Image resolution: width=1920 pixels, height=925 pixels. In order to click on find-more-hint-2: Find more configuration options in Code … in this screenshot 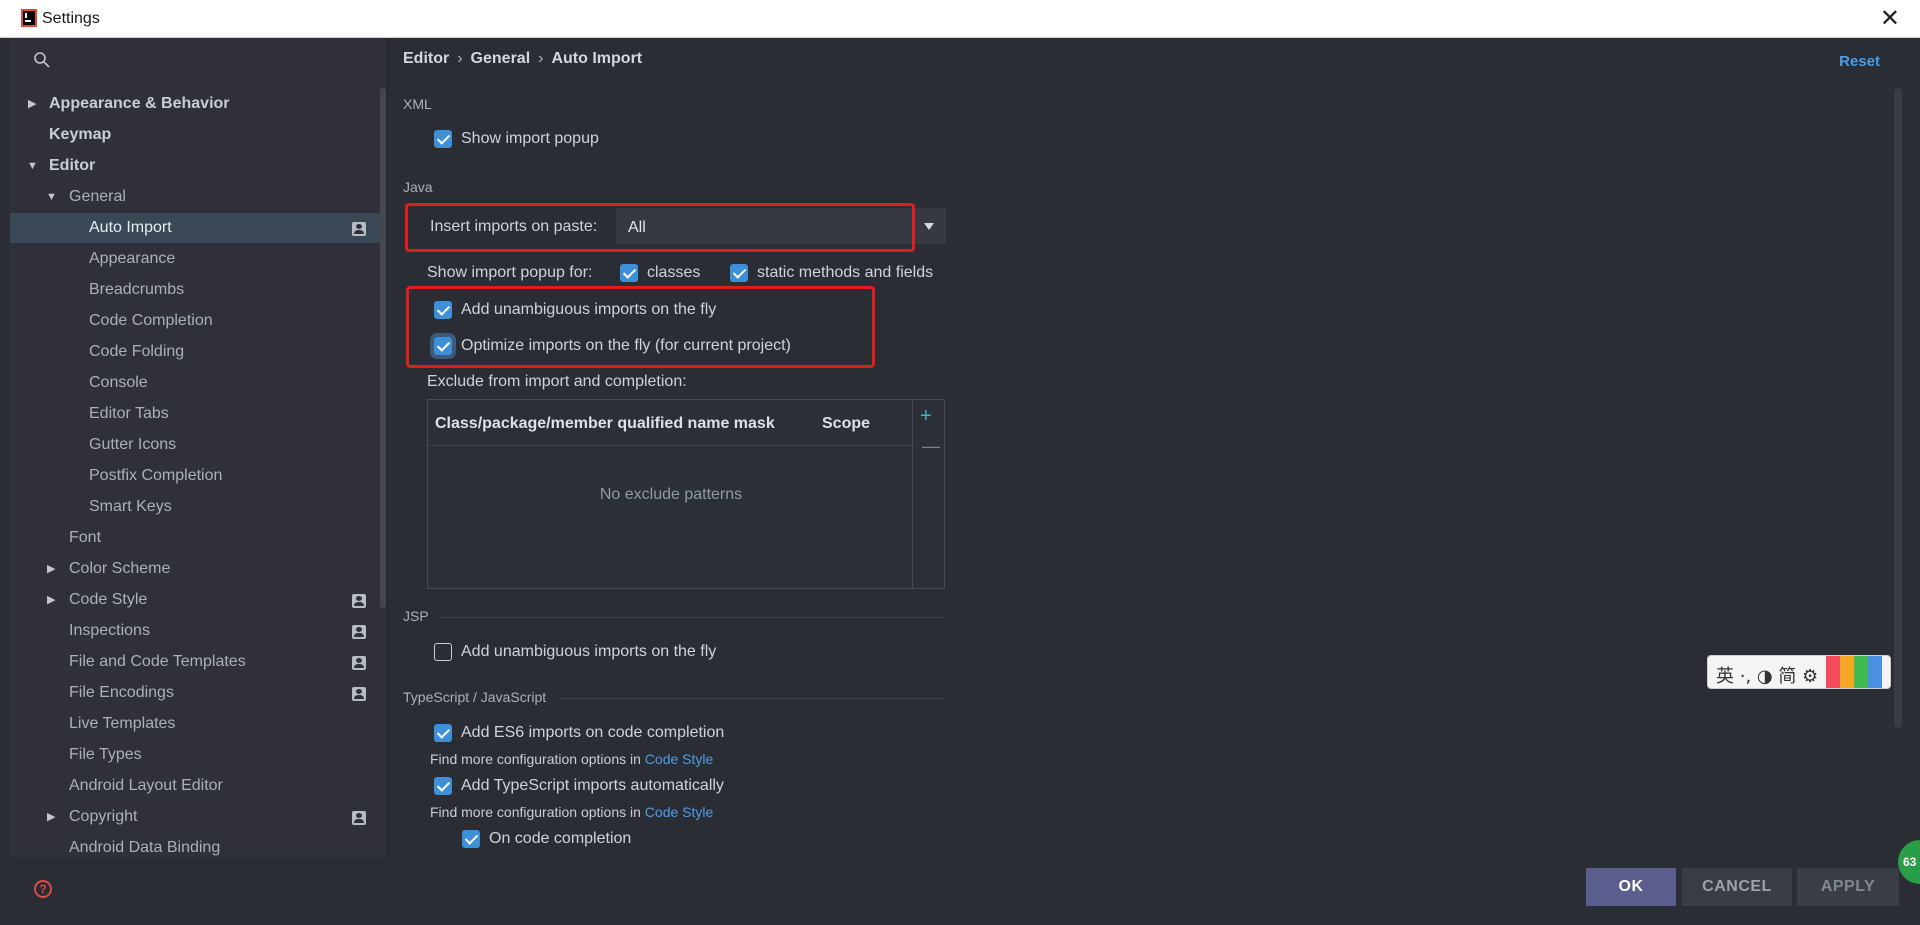, I will do `click(572, 812)`.